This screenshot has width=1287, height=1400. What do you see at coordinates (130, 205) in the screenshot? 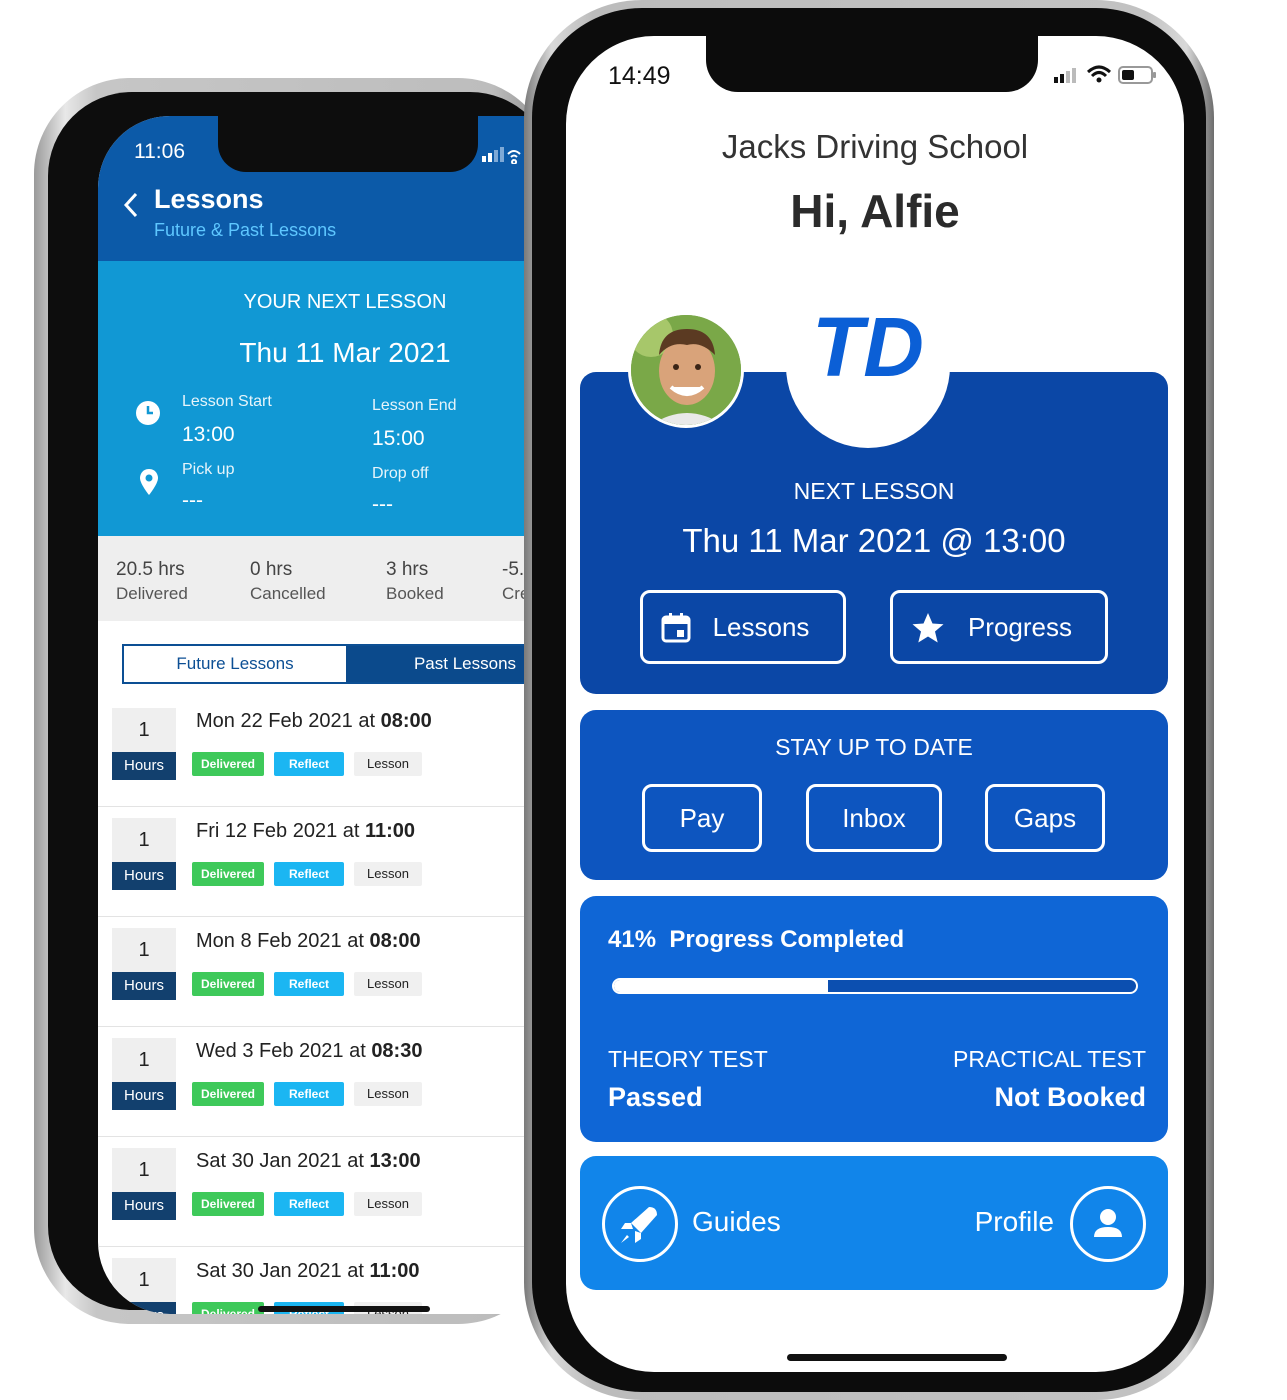
I see `chevron-left-icon` at bounding box center [130, 205].